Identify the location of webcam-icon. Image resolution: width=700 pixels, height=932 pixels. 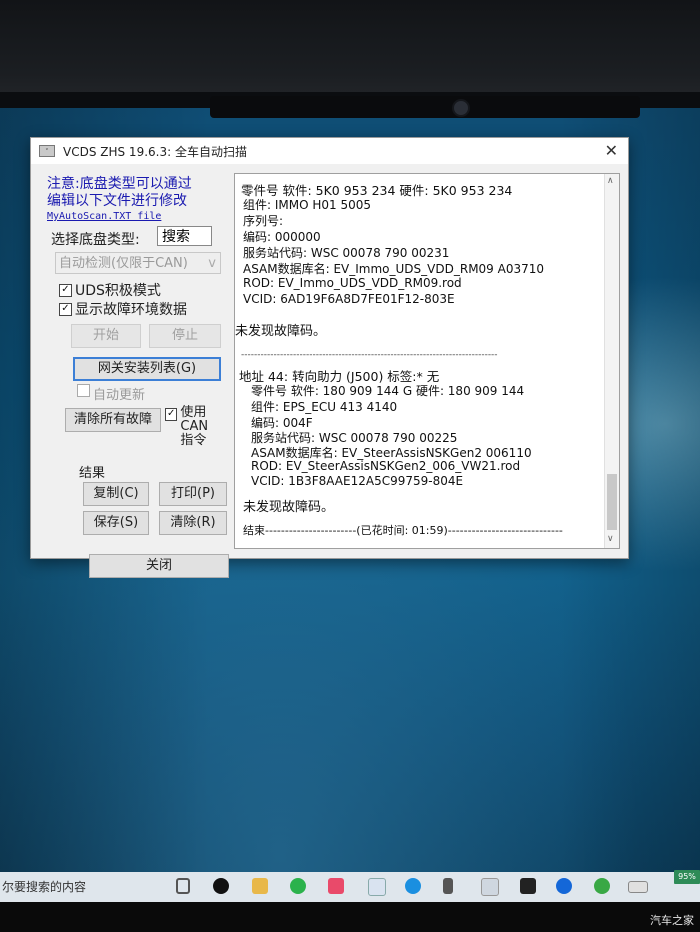
(461, 108).